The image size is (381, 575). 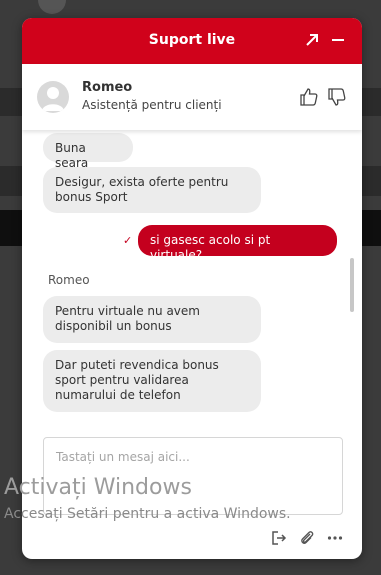 What do you see at coordinates (128, 240) in the screenshot?
I see `delivered-check-icon: ✓` at bounding box center [128, 240].